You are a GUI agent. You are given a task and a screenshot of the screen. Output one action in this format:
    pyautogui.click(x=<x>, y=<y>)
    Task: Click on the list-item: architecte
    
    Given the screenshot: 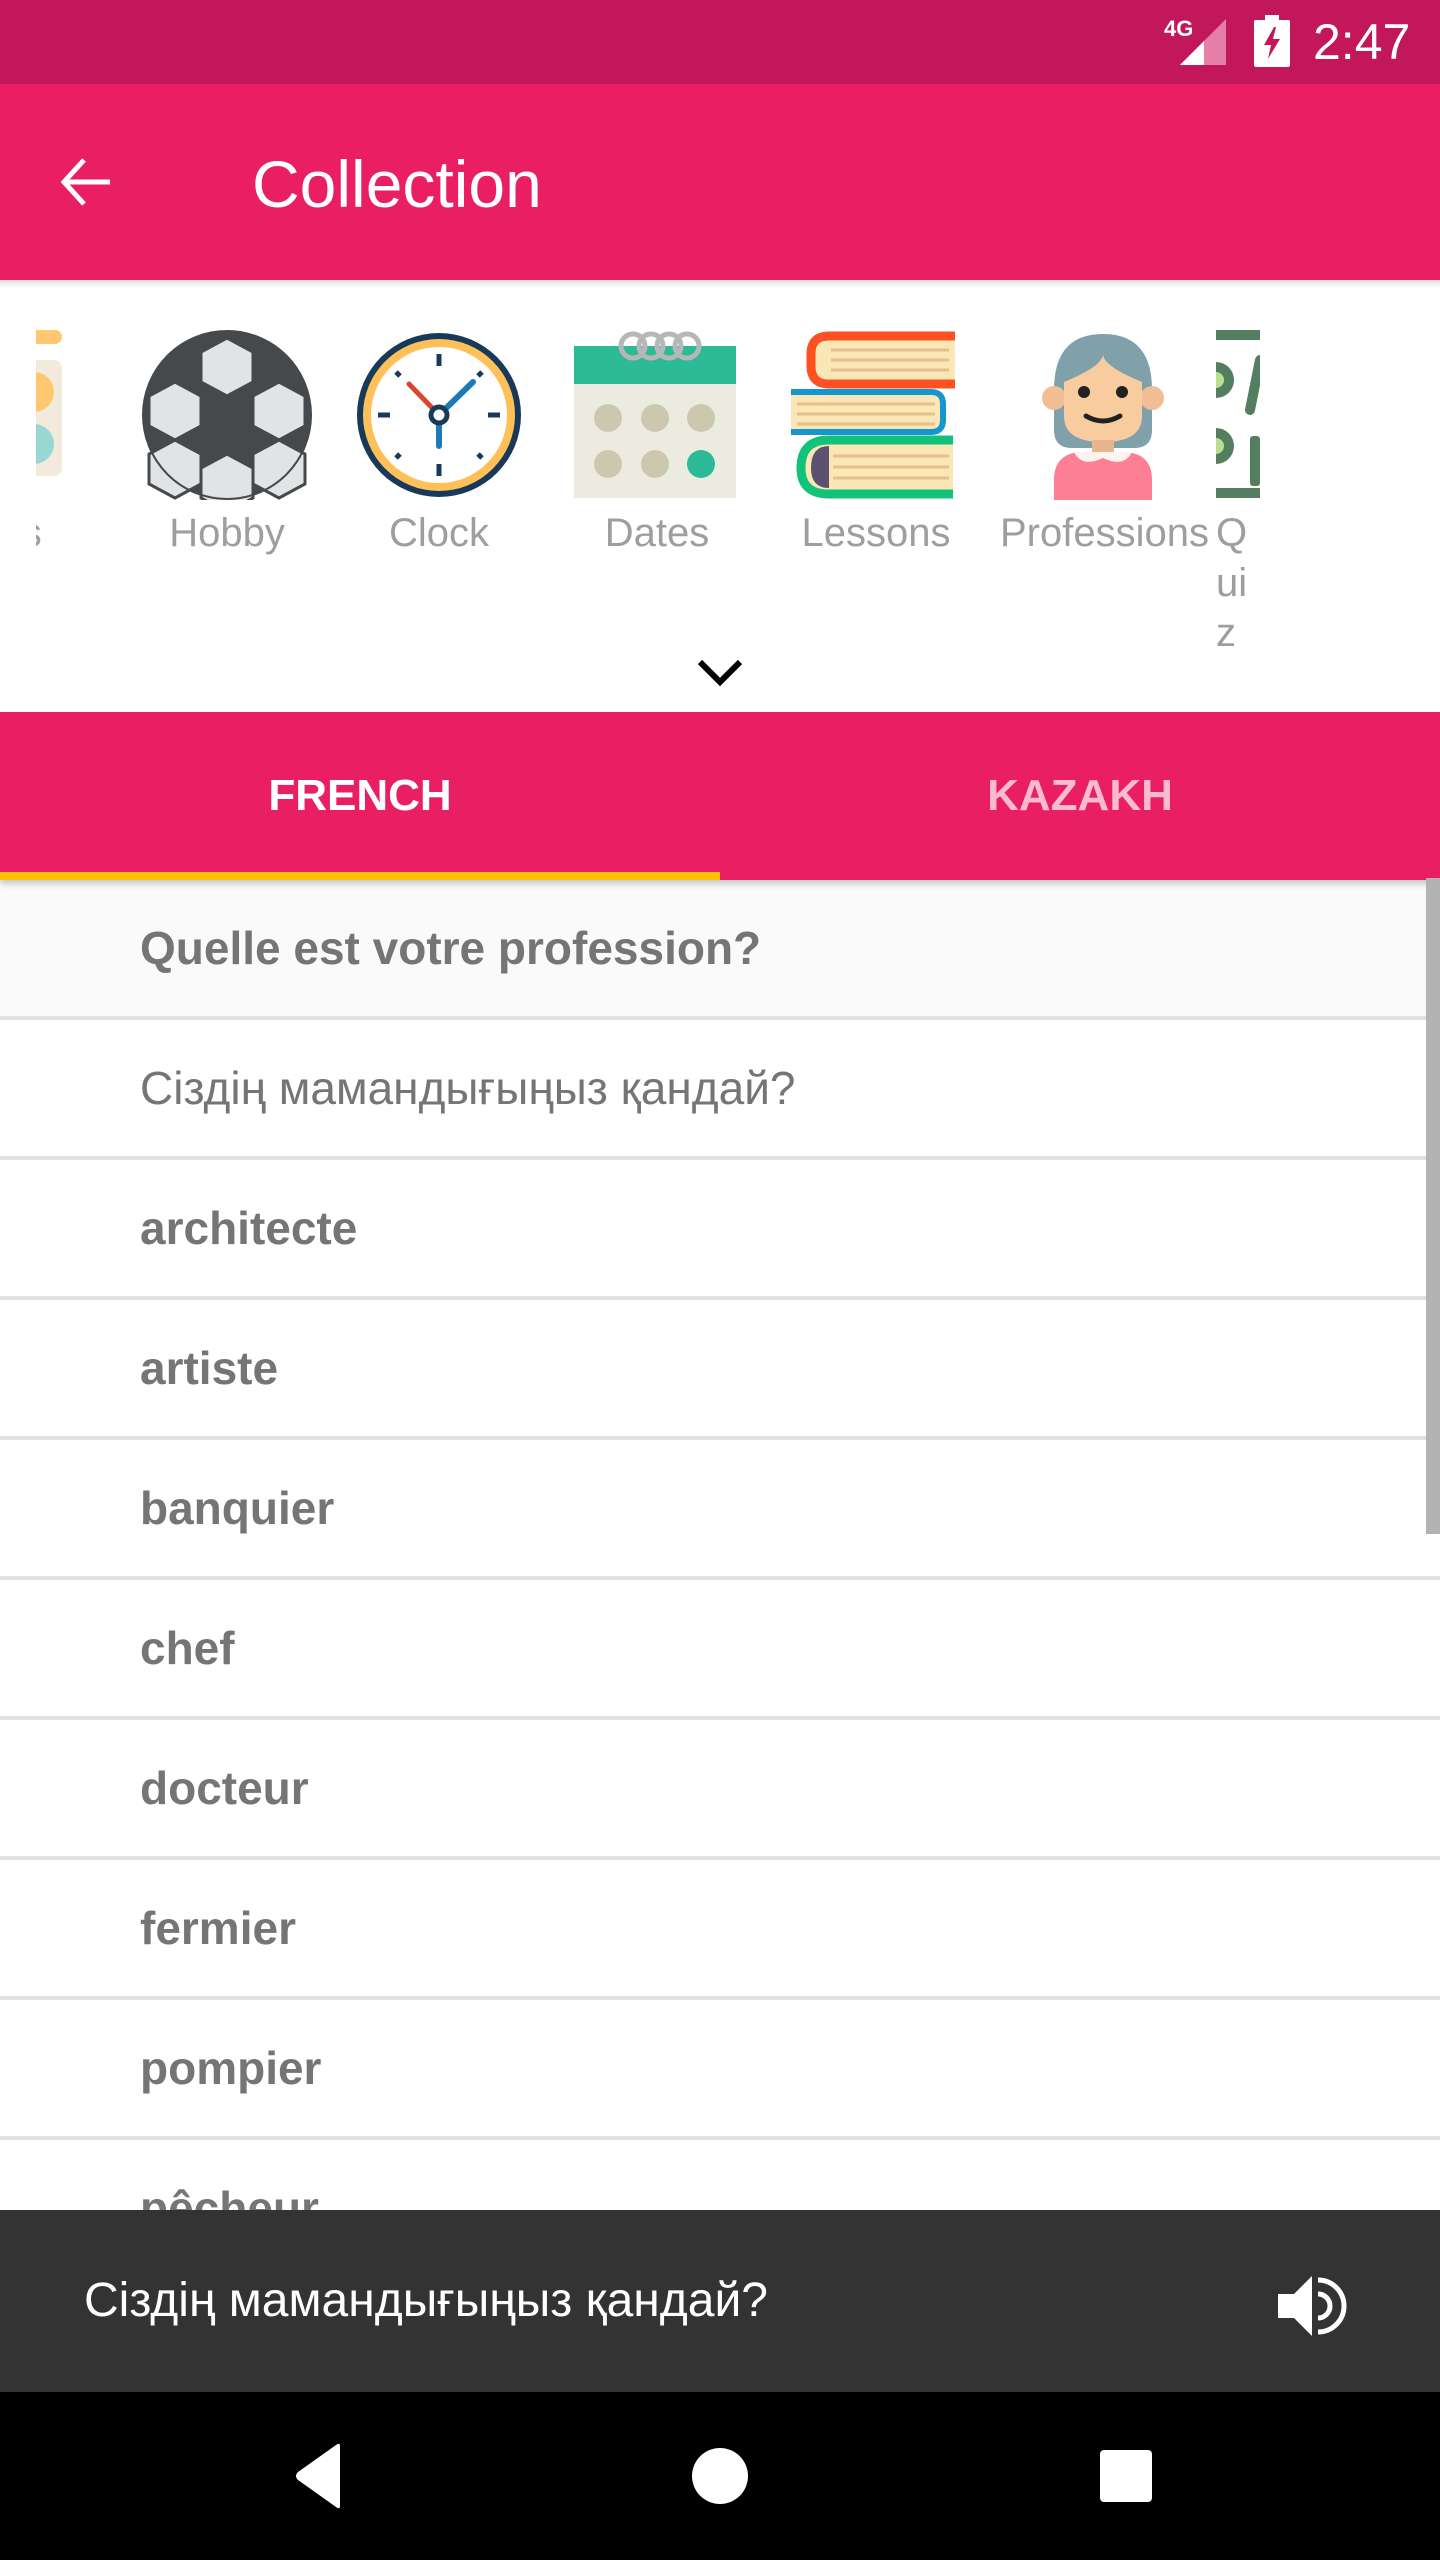 What is the action you would take?
    pyautogui.click(x=720, y=1230)
    